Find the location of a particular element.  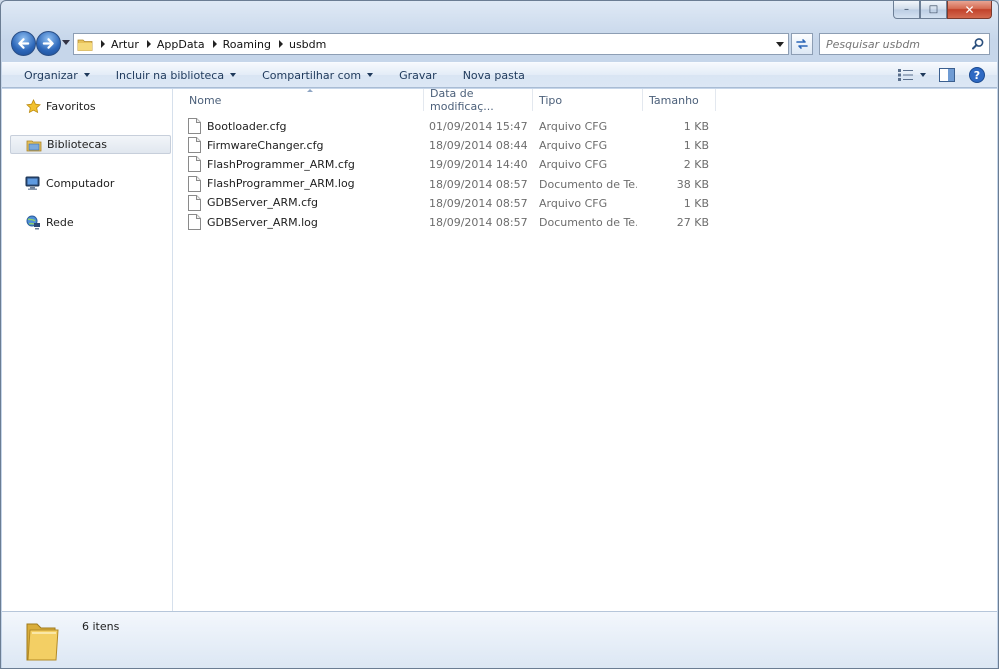

file-date: 19/09/2014 14:40 is located at coordinates (478, 165).